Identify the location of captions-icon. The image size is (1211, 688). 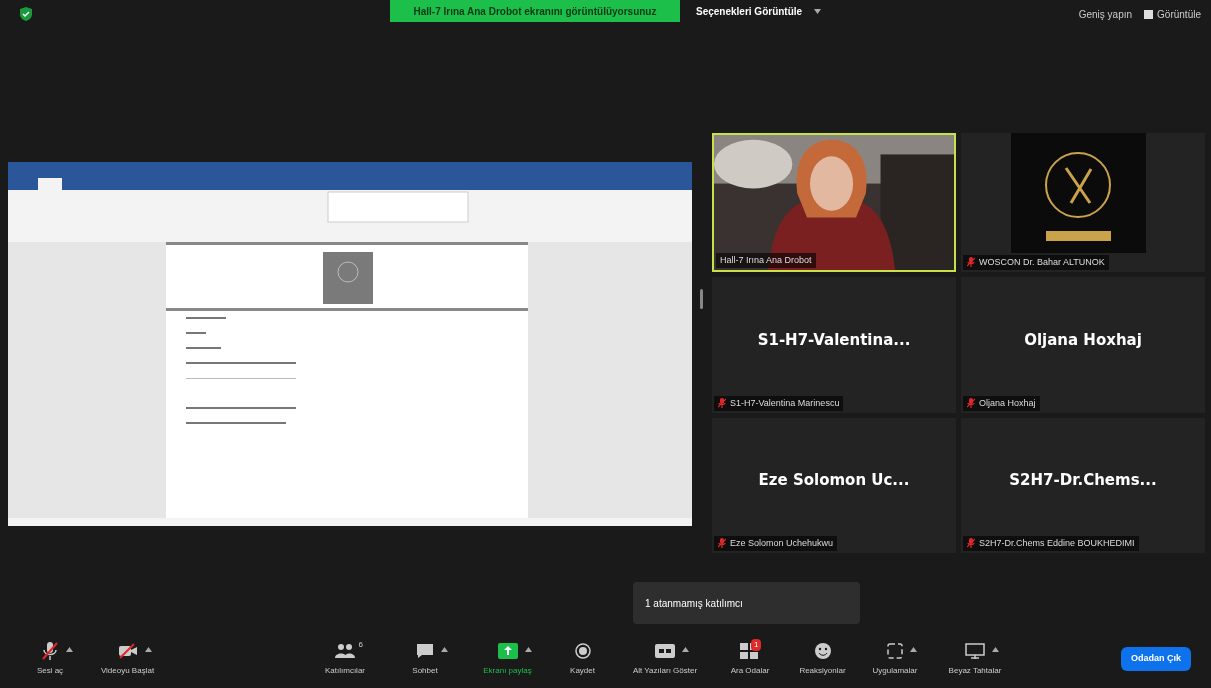
(665, 651).